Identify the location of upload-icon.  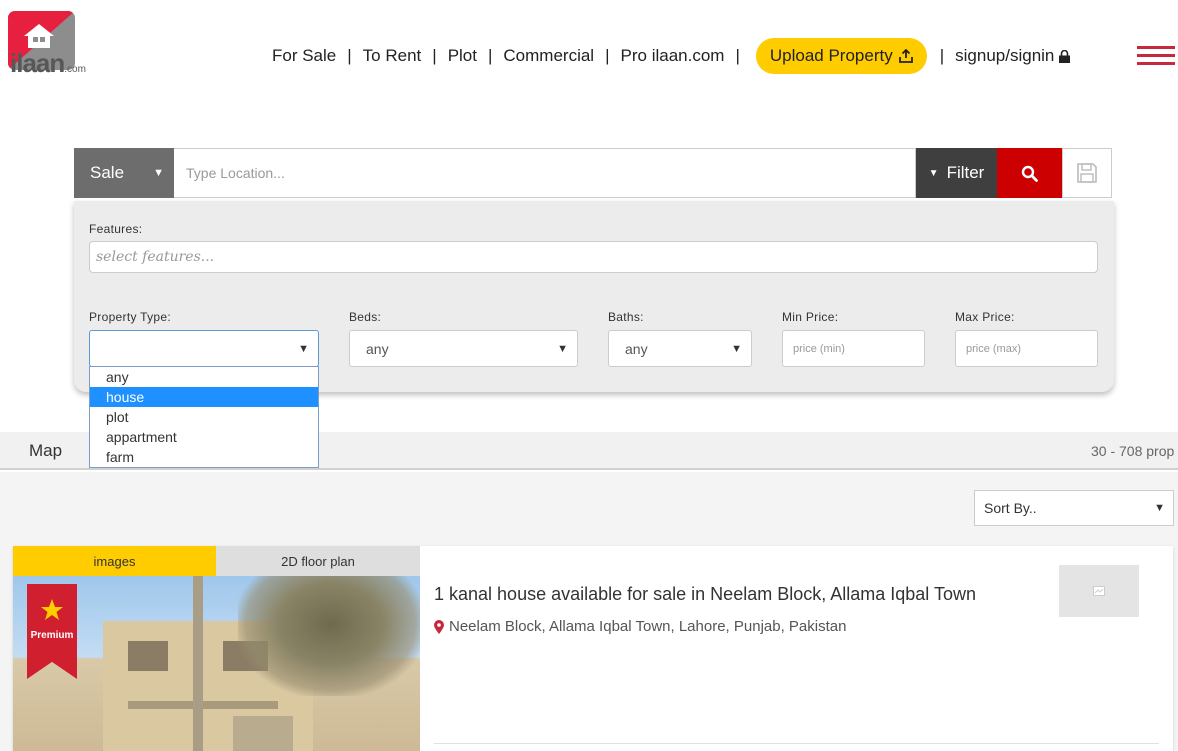
(905, 56).